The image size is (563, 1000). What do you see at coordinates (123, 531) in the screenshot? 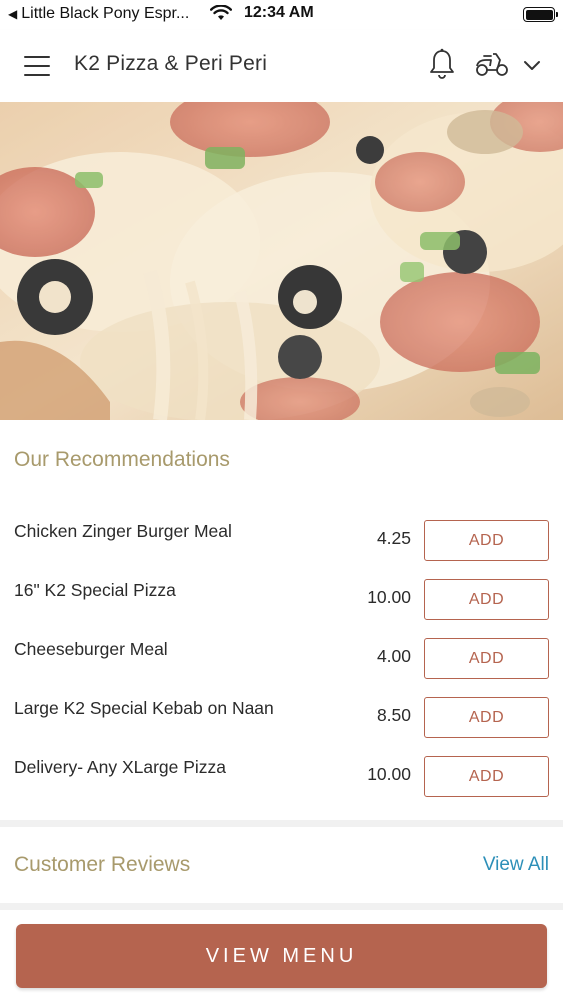
I see `item-name: Chicken Zinger Burger Meal` at bounding box center [123, 531].